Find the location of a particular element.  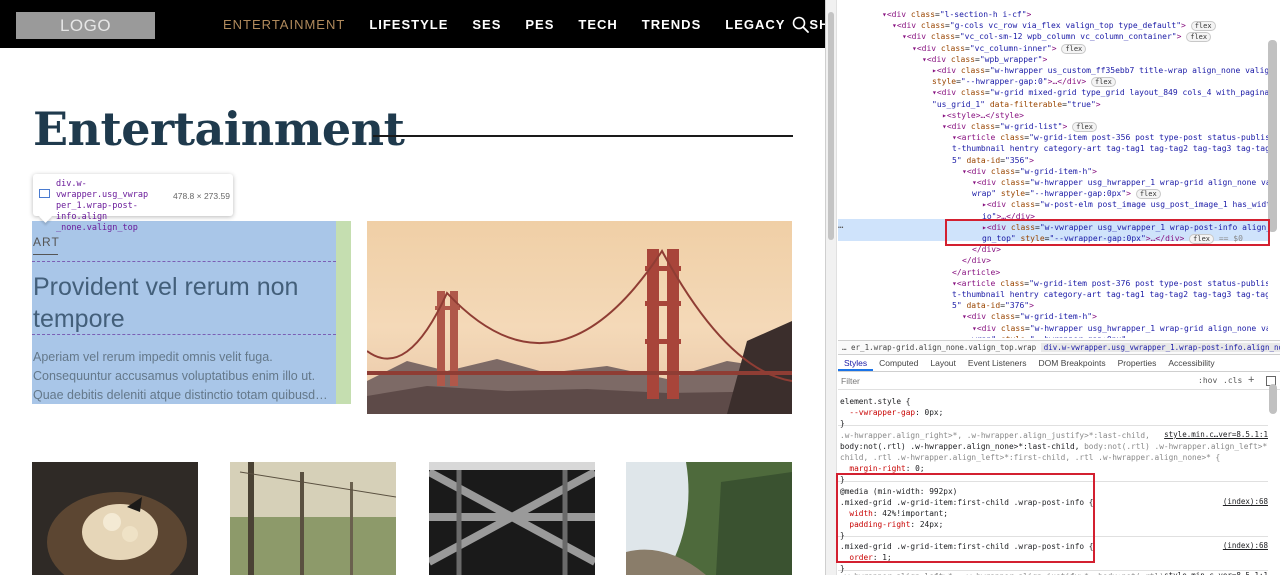

tab-accessibility: Accessibility is located at coordinates (1191, 363).